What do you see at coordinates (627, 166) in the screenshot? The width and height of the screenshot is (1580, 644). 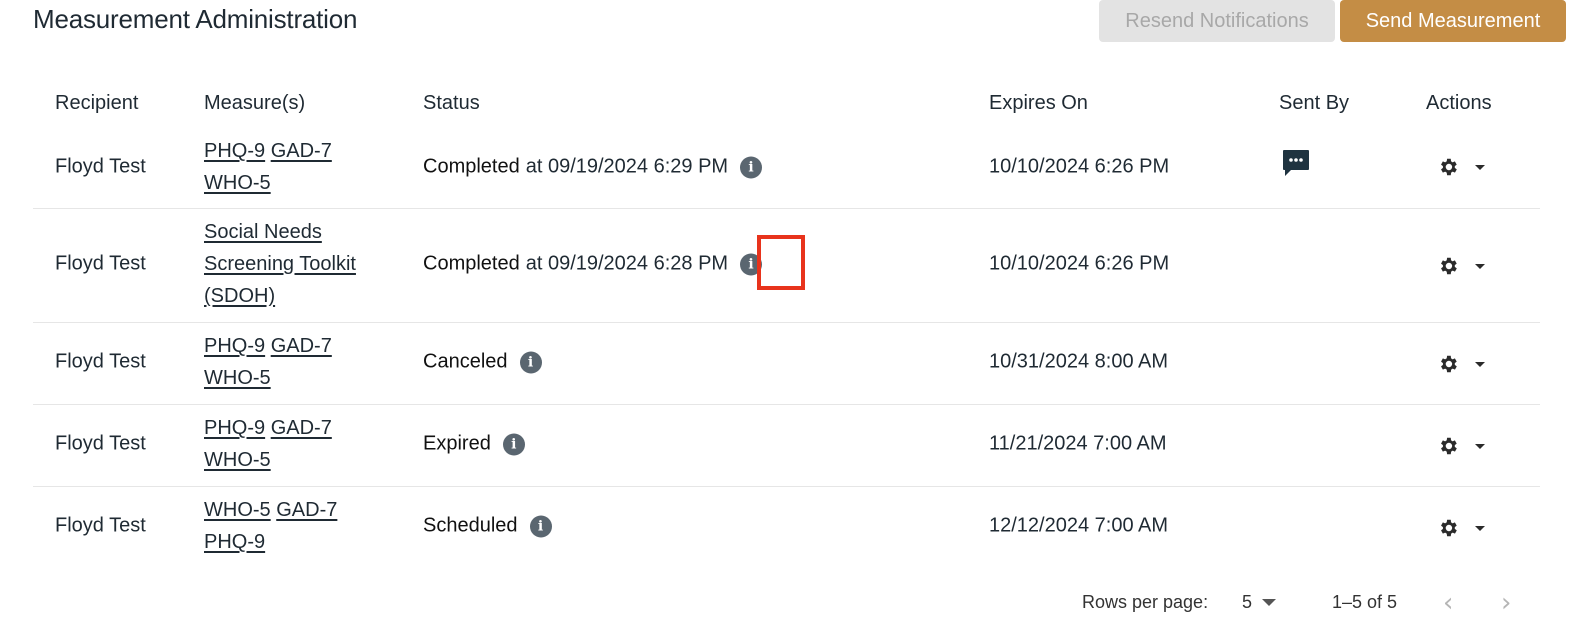 I see `status-timestamp: at 09/19/2024 6:29 PM` at bounding box center [627, 166].